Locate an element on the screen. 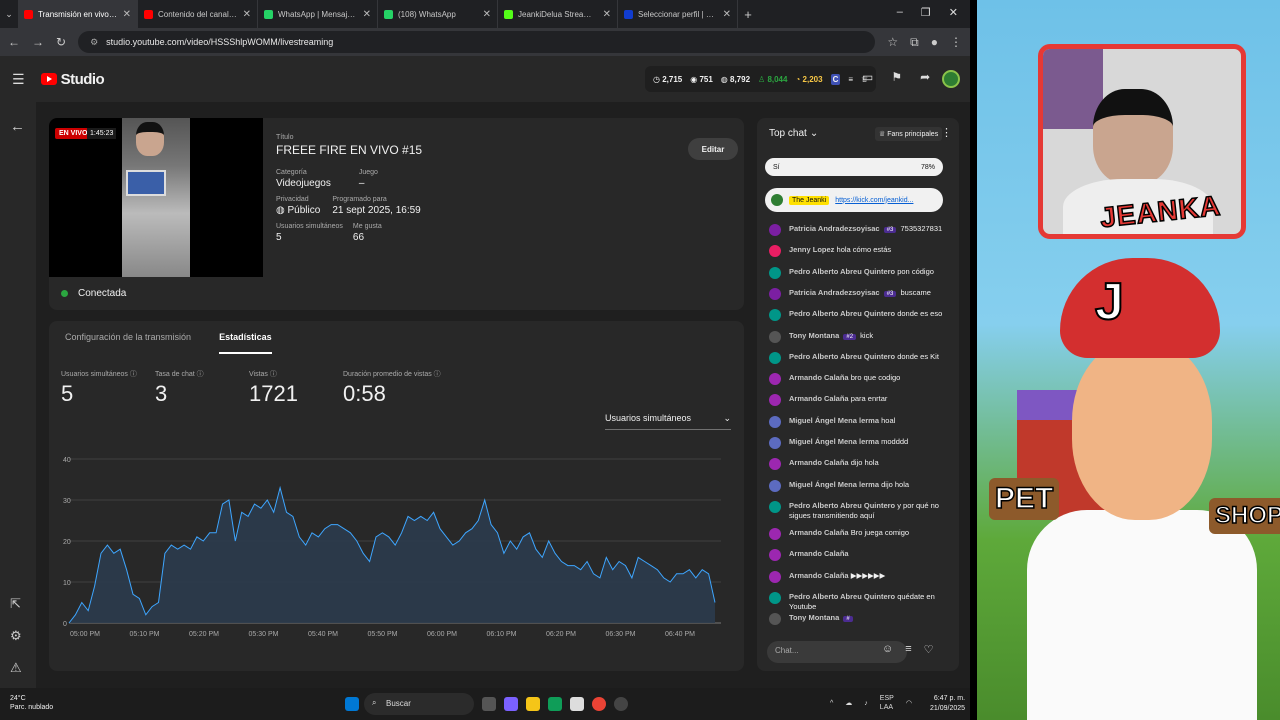 The height and width of the screenshot is (720, 1280). chat-message: Jenny Lopez hola cómo estás is located at coordinates (859, 251).